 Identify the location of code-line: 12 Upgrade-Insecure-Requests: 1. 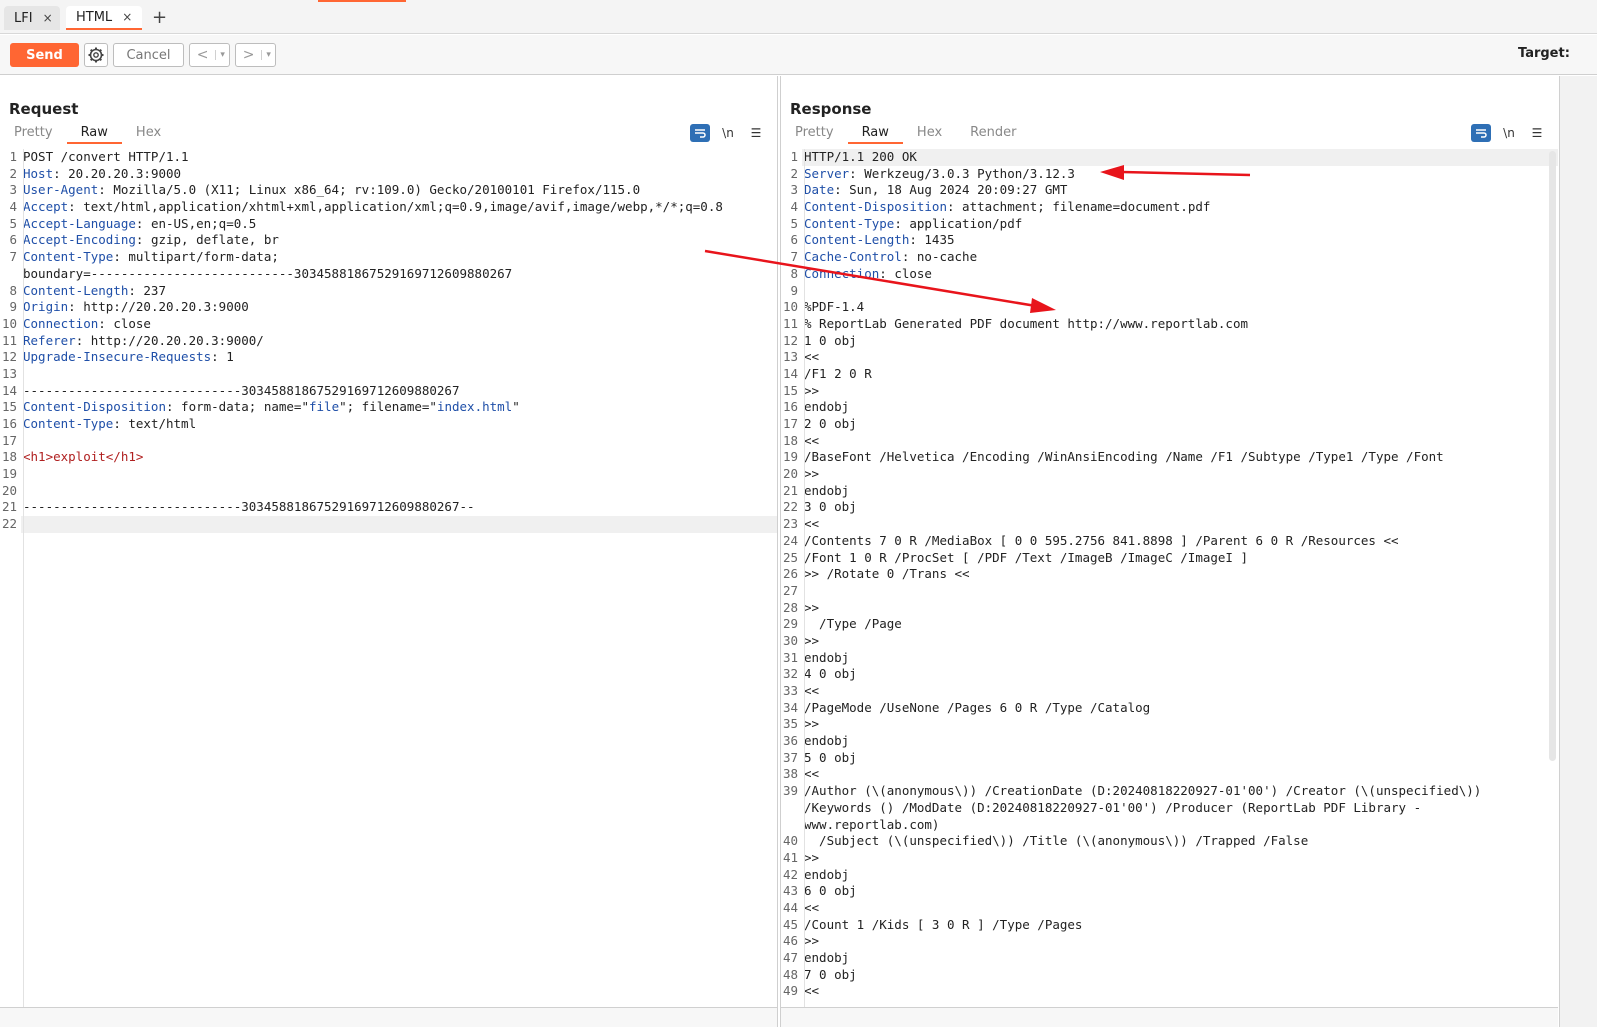
(388, 357).